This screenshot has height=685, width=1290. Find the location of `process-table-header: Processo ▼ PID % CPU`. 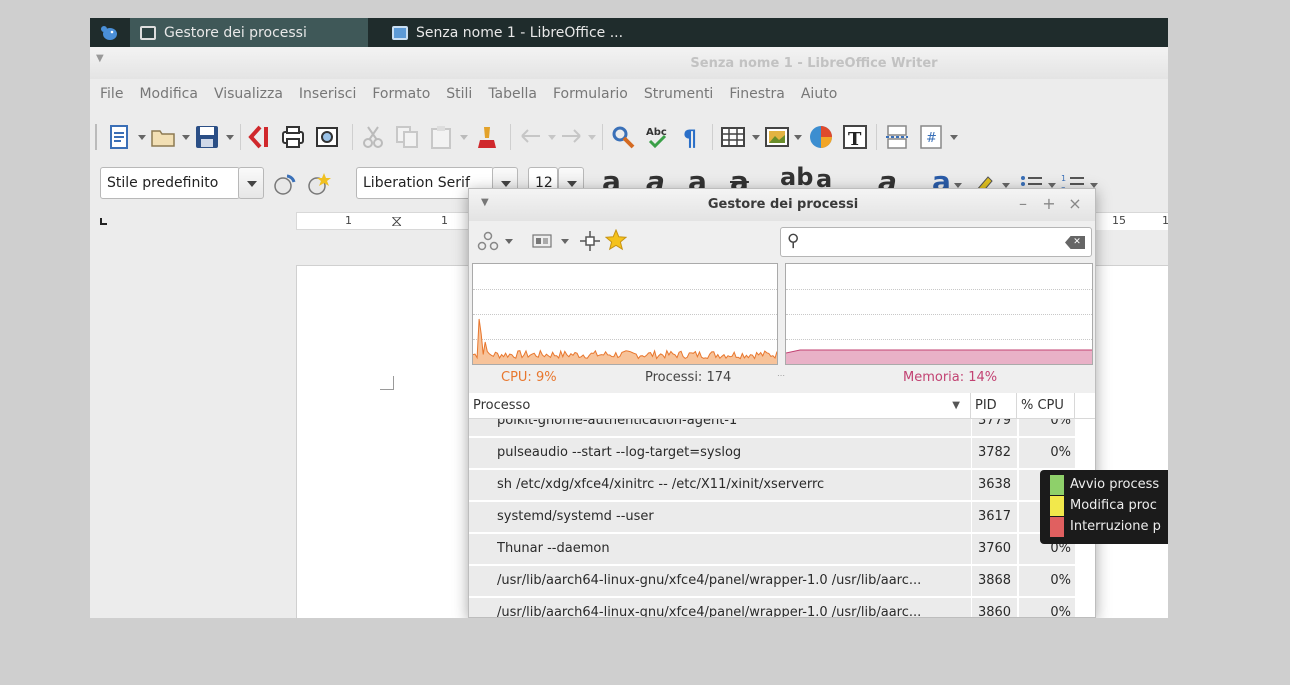

process-table-header: Processo ▼ PID % CPU is located at coordinates (782, 406).